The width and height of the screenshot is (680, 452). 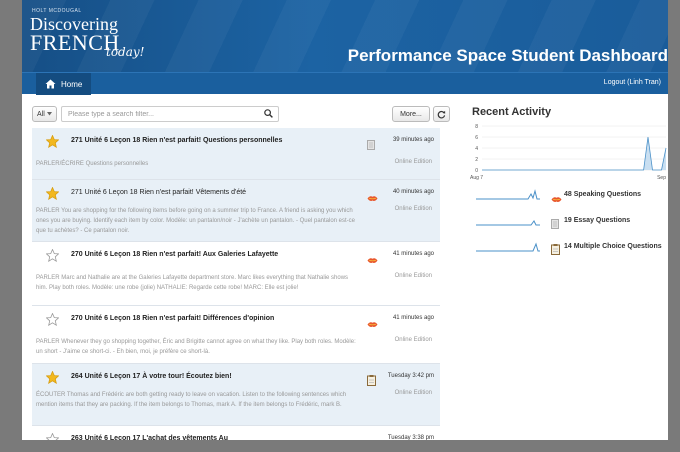 What do you see at coordinates (613, 246) in the screenshot?
I see `legend-label: 14 Multiple Choice Questions` at bounding box center [613, 246].